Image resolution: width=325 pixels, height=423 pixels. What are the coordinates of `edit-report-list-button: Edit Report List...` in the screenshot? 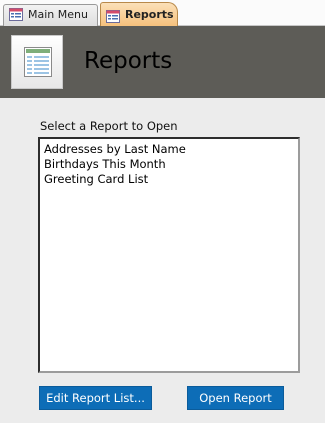 It's located at (95, 398).